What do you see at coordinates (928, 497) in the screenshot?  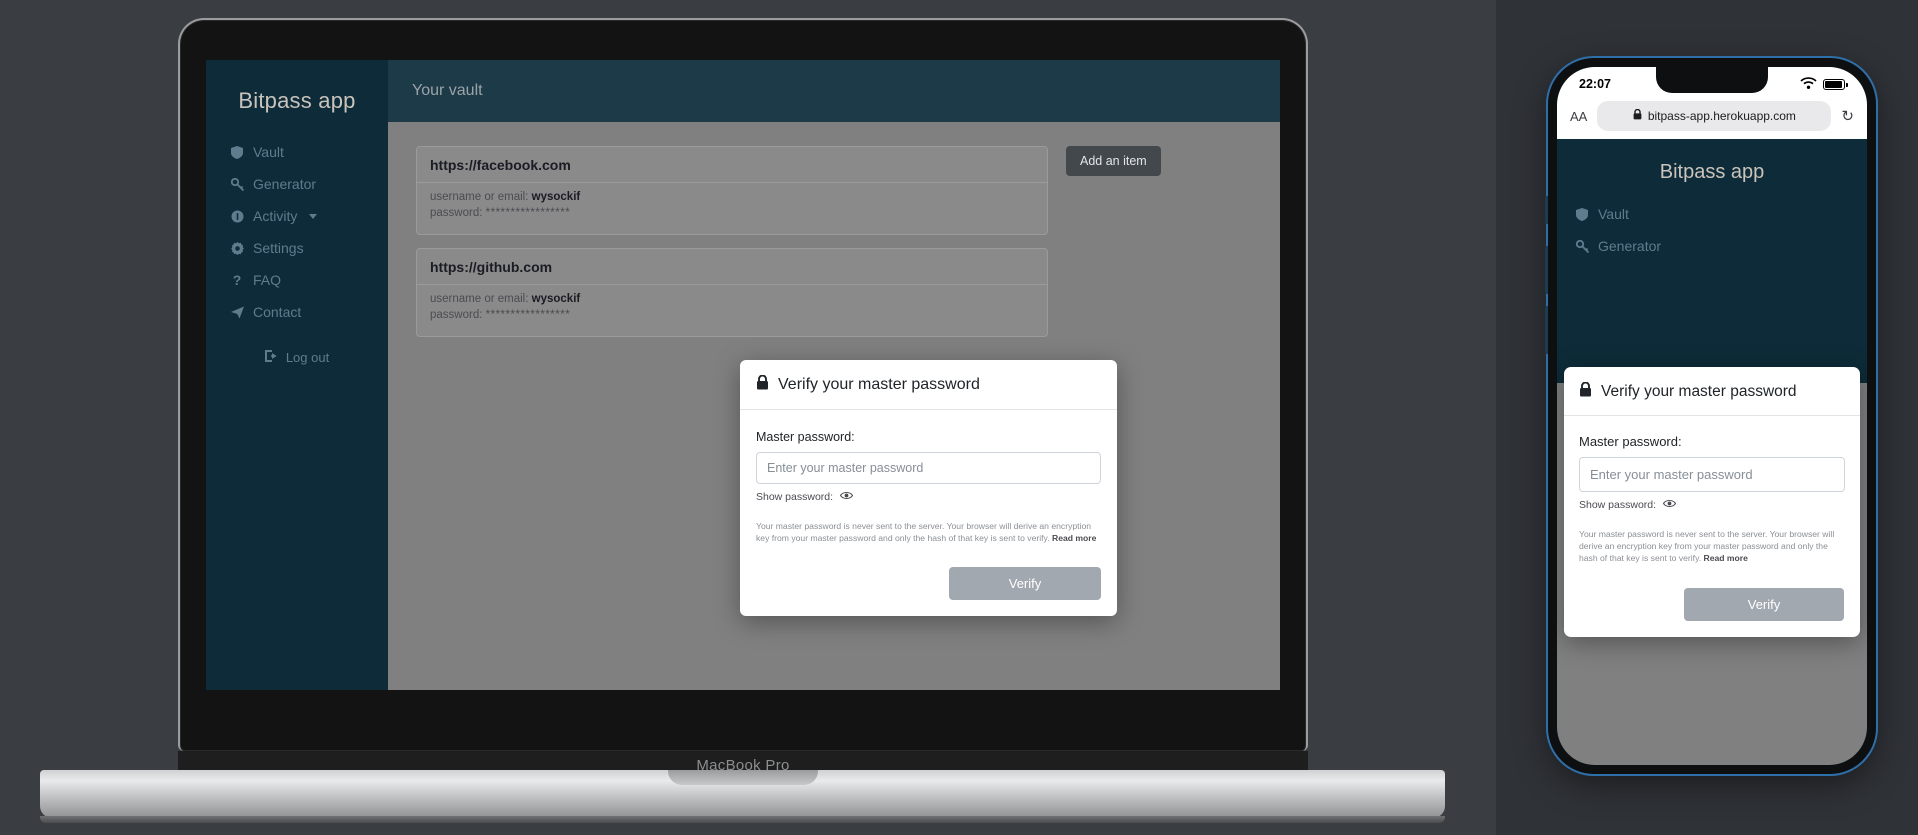 I see `show-password-toggle: Show password:` at bounding box center [928, 497].